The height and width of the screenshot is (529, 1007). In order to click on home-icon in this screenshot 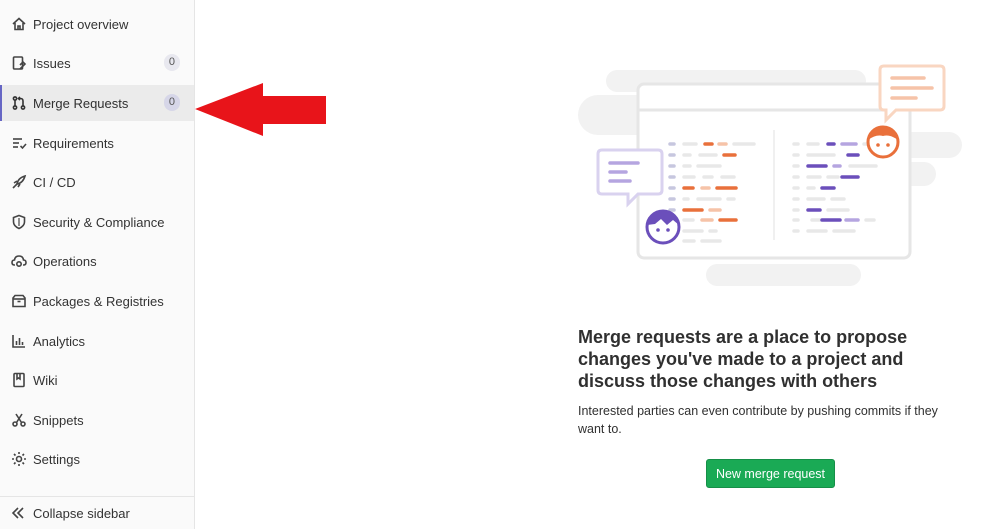, I will do `click(19, 24)`.